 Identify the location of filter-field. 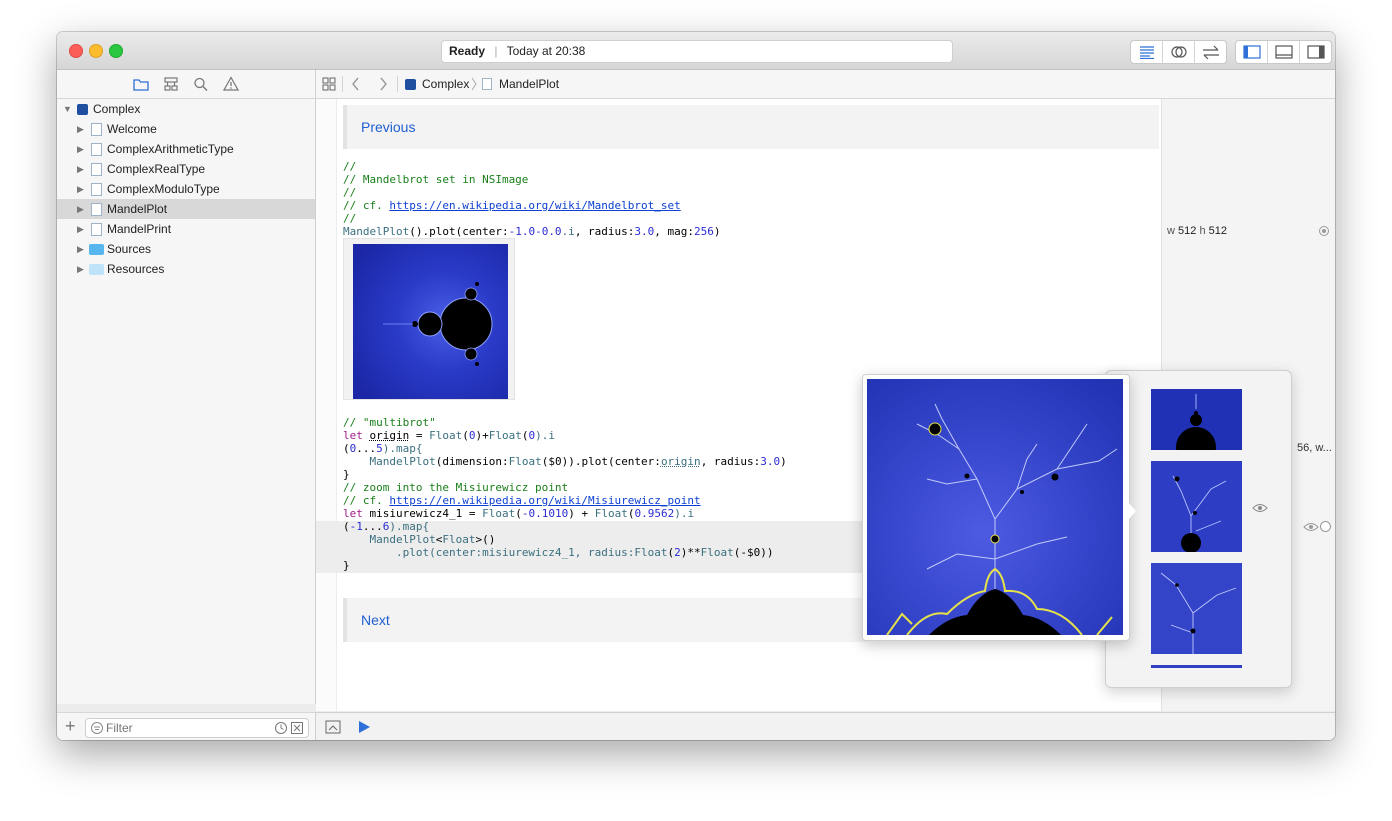
(197, 728).